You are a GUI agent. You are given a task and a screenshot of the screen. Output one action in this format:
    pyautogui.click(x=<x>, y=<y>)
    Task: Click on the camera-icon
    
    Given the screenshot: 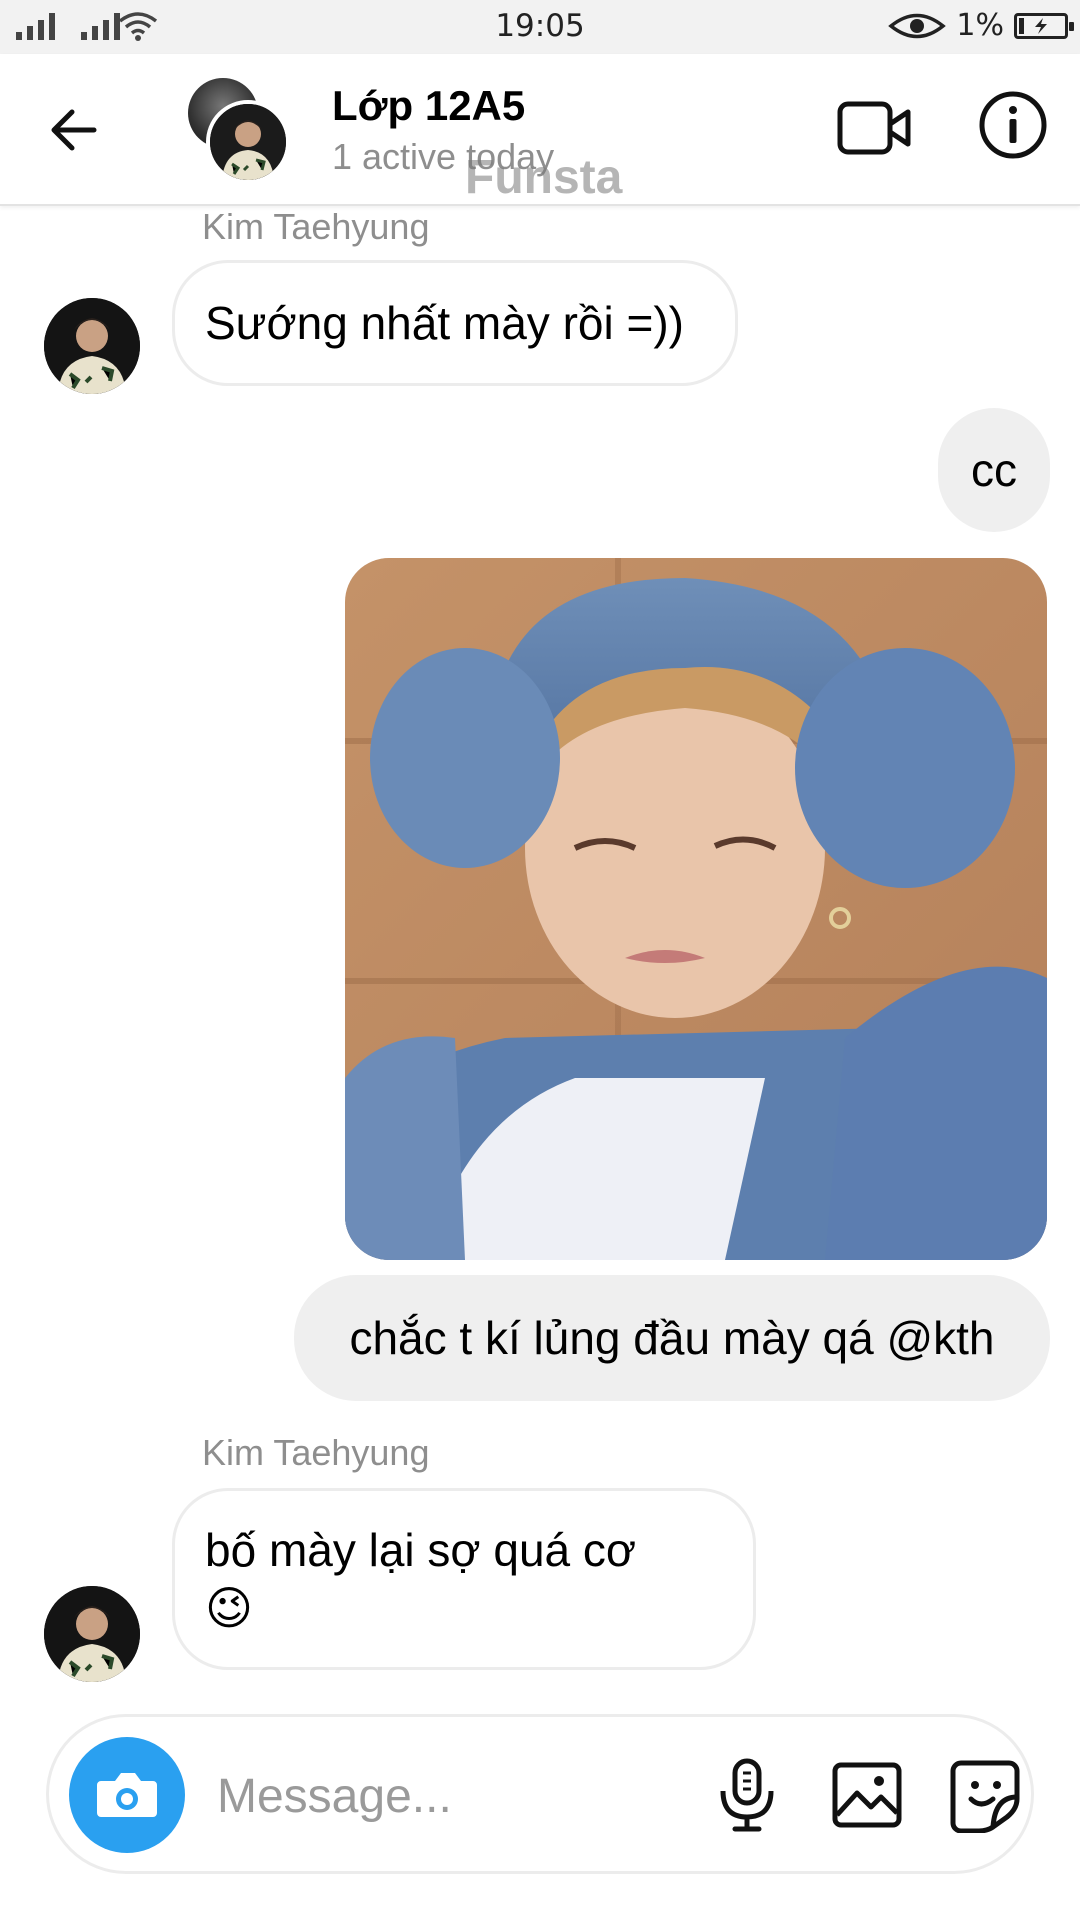 What is the action you would take?
    pyautogui.click(x=127, y=1795)
    